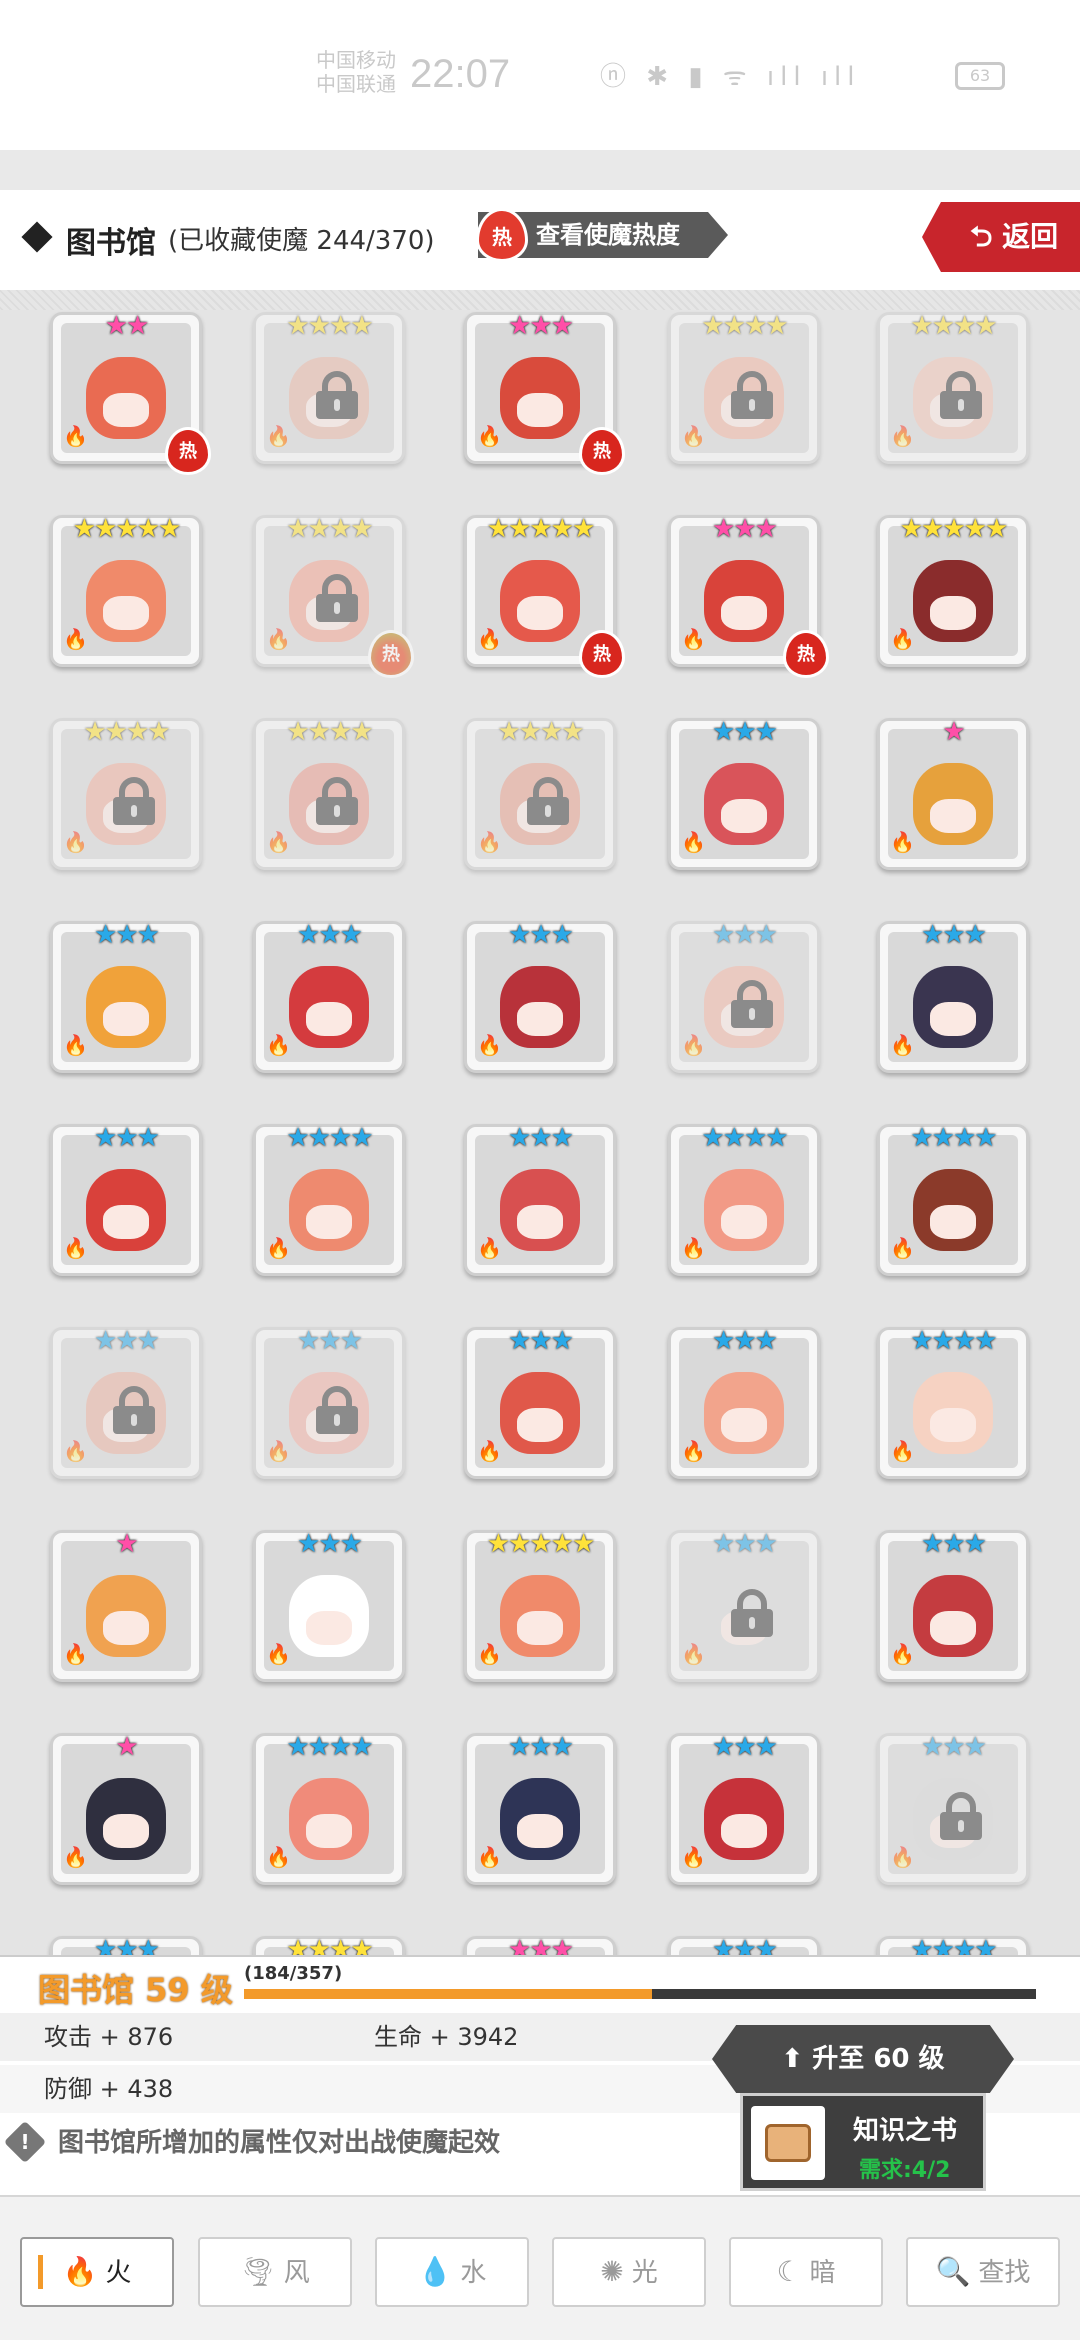  Describe the element at coordinates (460, 74) in the screenshot. I see `clock: 22:07` at that location.